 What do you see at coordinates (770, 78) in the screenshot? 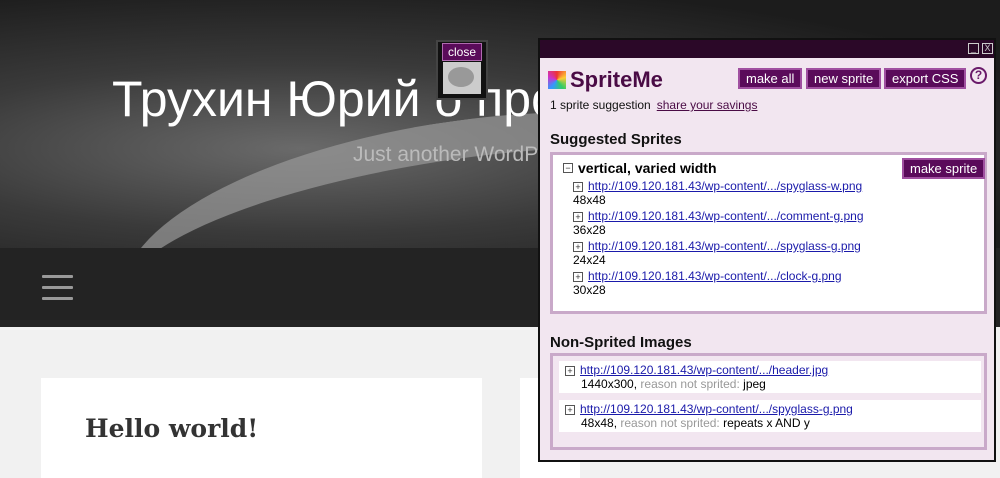
I see `make-all-button: make all` at bounding box center [770, 78].